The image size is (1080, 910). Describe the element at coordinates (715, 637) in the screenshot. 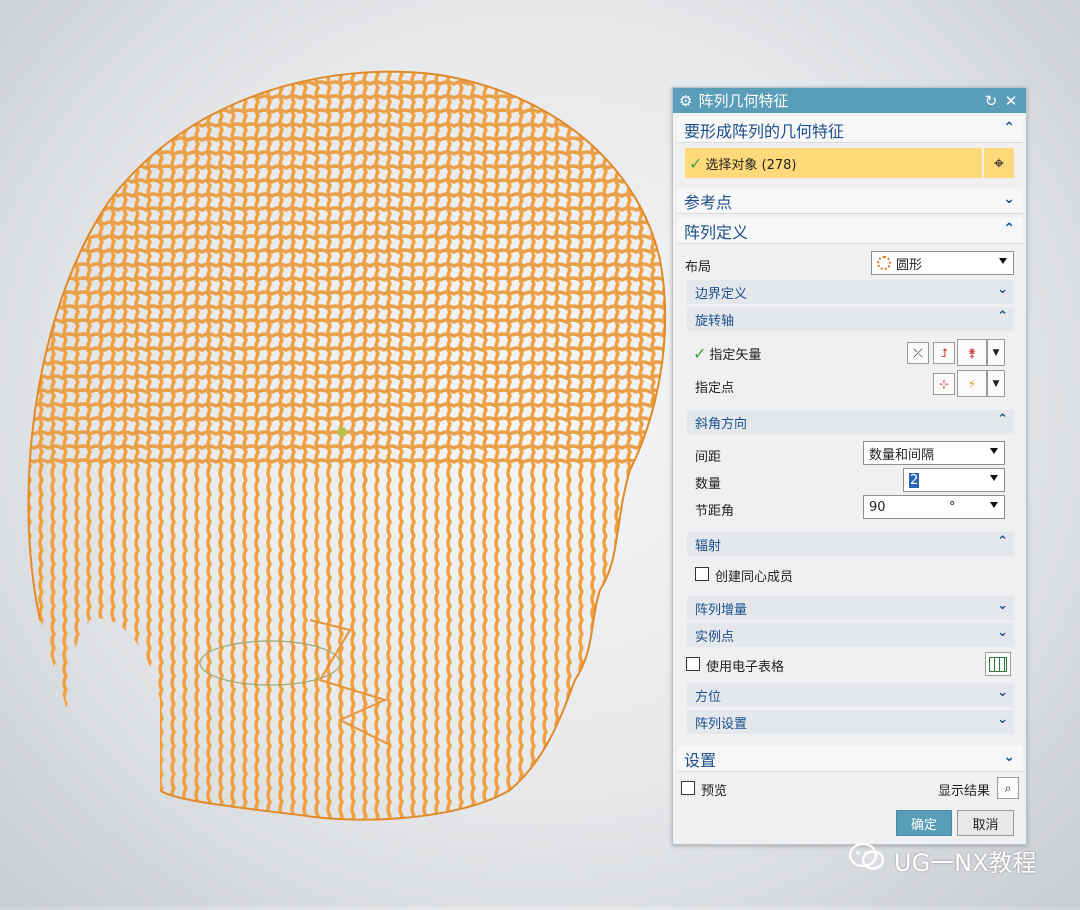

I see `instance-points-title: 实例点` at that location.